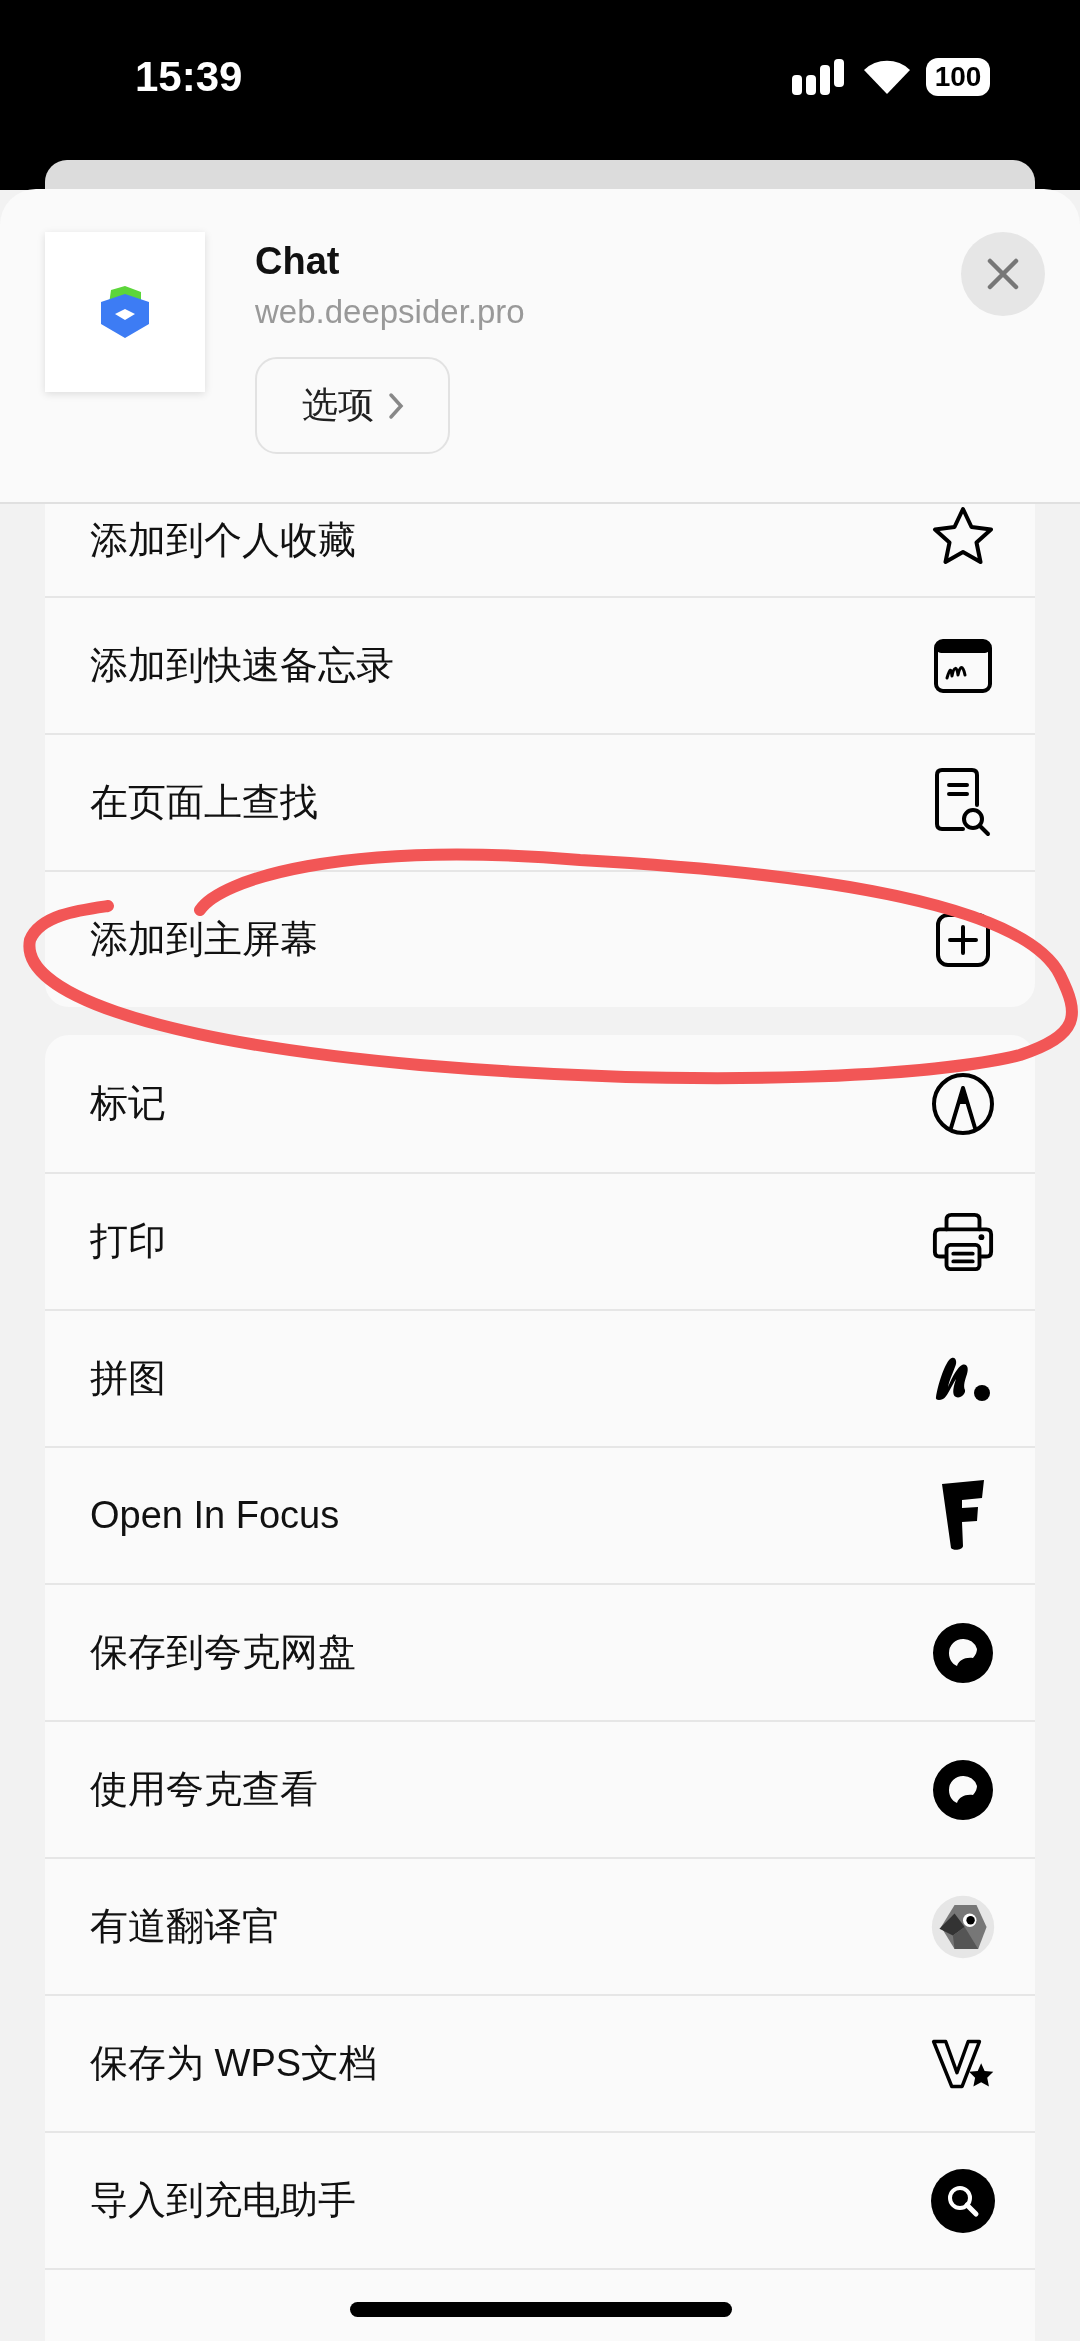  Describe the element at coordinates (540, 801) in the screenshot. I see `action-row: 在页面上查找` at that location.